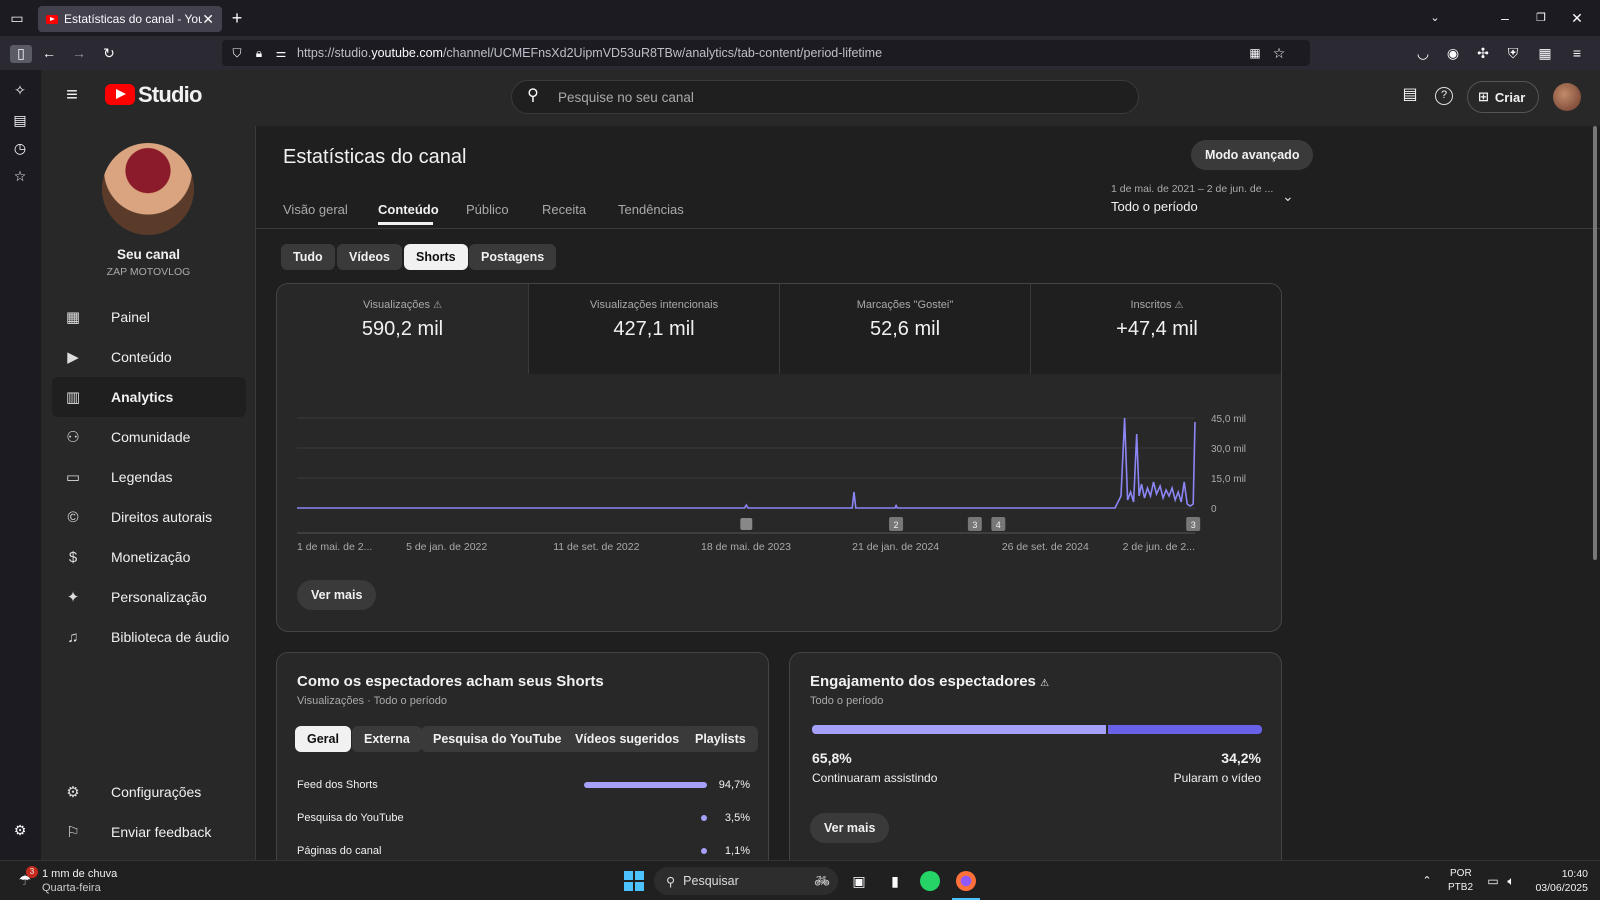 This screenshot has height=900, width=1600. I want to click on sidebar-item-biblioteca: ♫ Biblioteca de áudio, so click(149, 637).